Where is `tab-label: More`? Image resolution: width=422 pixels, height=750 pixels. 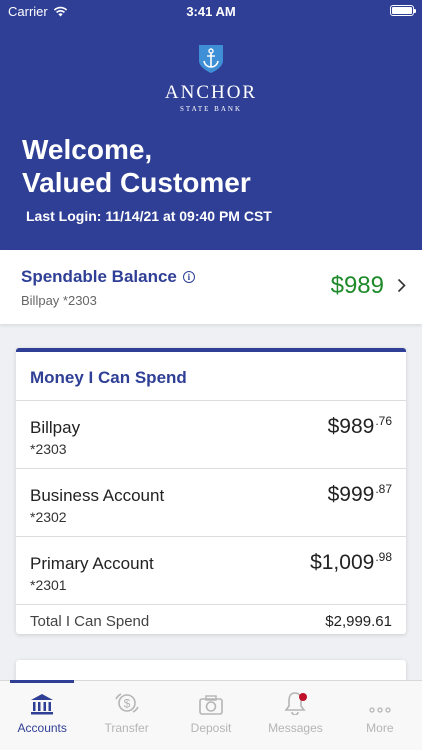 tab-label: More is located at coordinates (380, 728).